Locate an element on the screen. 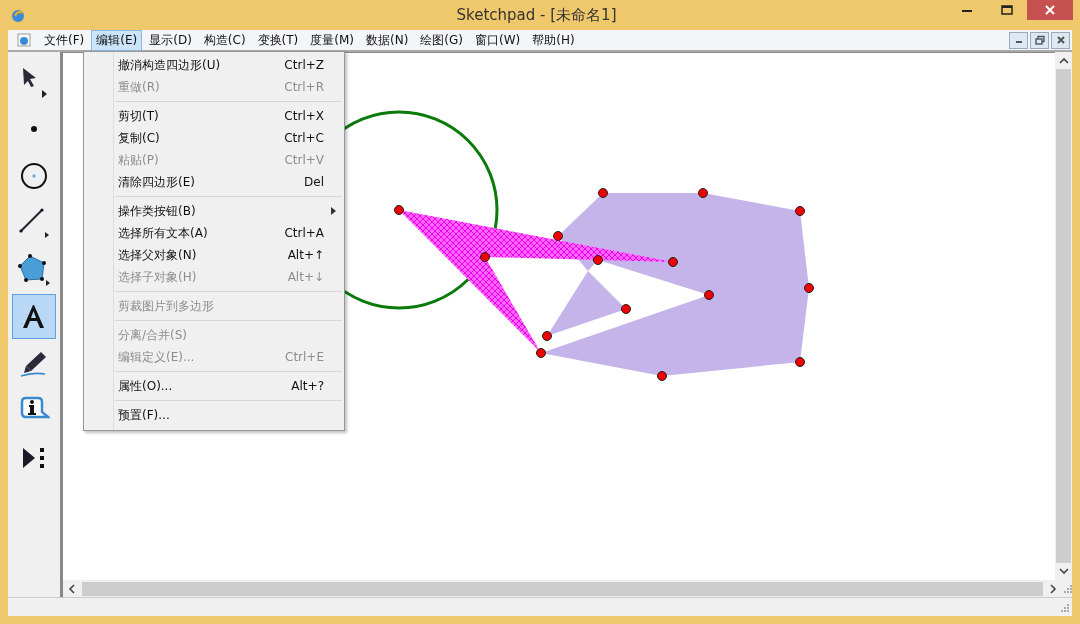 The image size is (1080, 624). menu-item: 窗口(W) is located at coordinates (498, 40).